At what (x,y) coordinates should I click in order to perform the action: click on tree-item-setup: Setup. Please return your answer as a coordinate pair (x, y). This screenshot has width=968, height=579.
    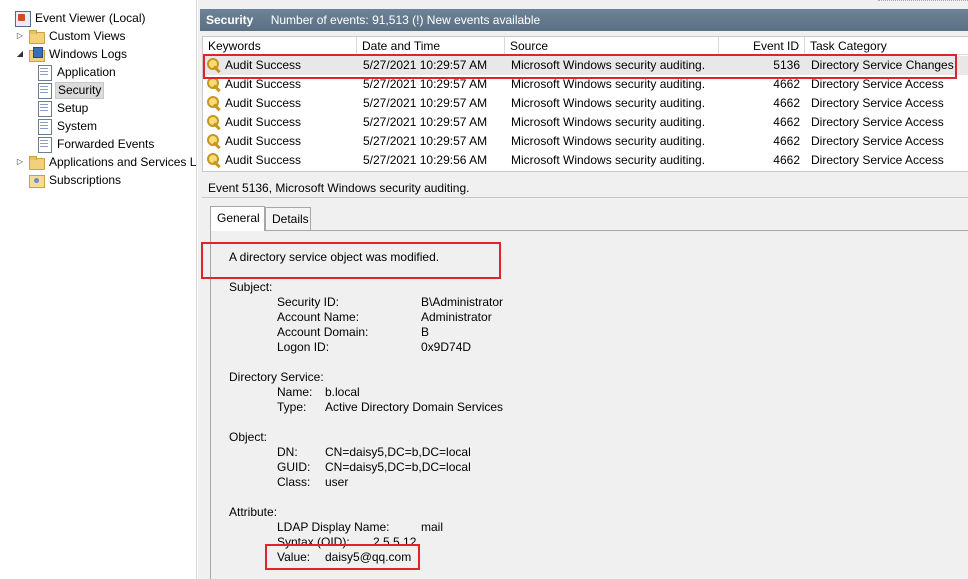
    Looking at the image, I should click on (63, 108).